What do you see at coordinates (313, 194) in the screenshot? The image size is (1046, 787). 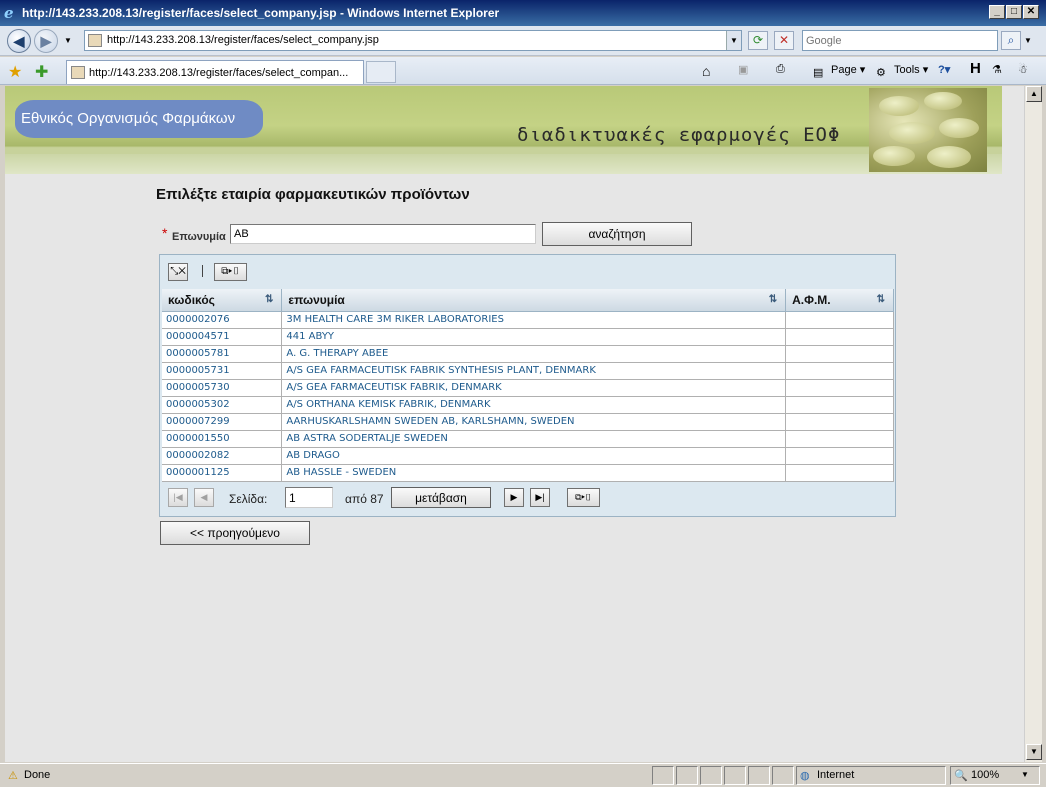 I see `page-title: Επιλέξτε εταιρία φαρμακευτικών προϊόντων` at bounding box center [313, 194].